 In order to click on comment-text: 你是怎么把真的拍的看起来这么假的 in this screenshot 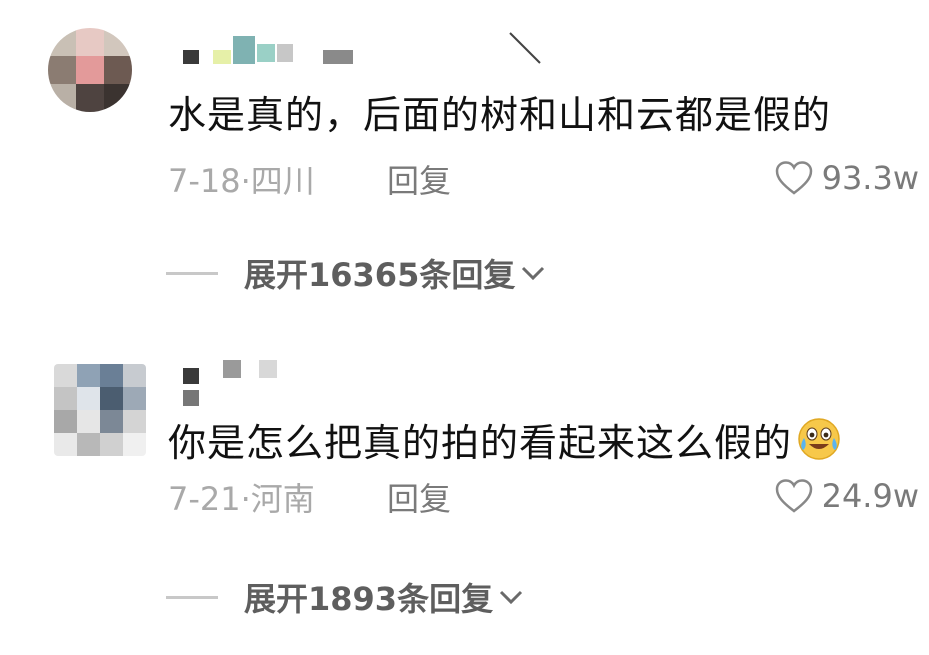, I will do `click(505, 439)`.